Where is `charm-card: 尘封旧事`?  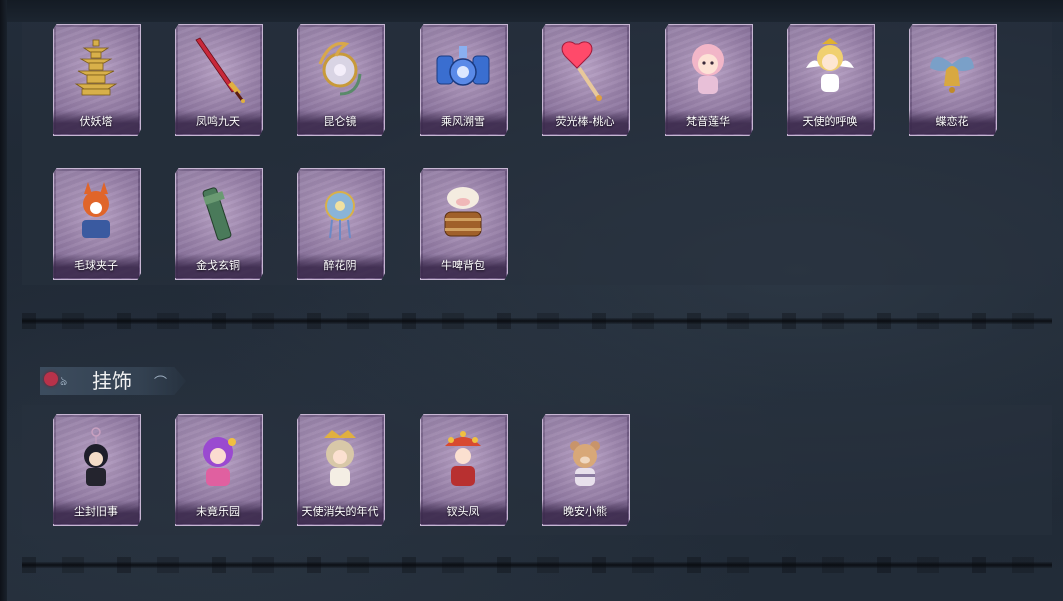
charm-card: 尘封旧事 is located at coordinates (97, 470).